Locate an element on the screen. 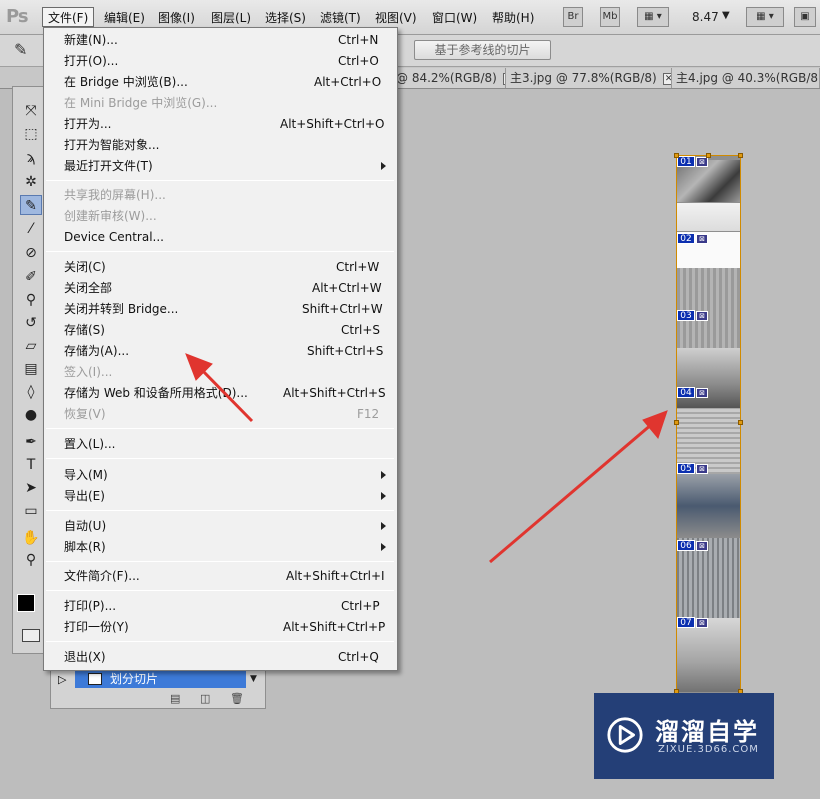  play-logo-icon is located at coordinates (625, 735).